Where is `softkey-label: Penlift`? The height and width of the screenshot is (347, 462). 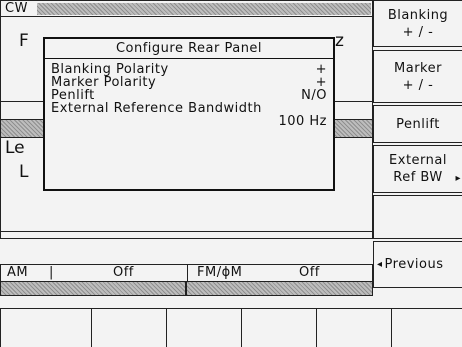 softkey-label: Penlift is located at coordinates (418, 124).